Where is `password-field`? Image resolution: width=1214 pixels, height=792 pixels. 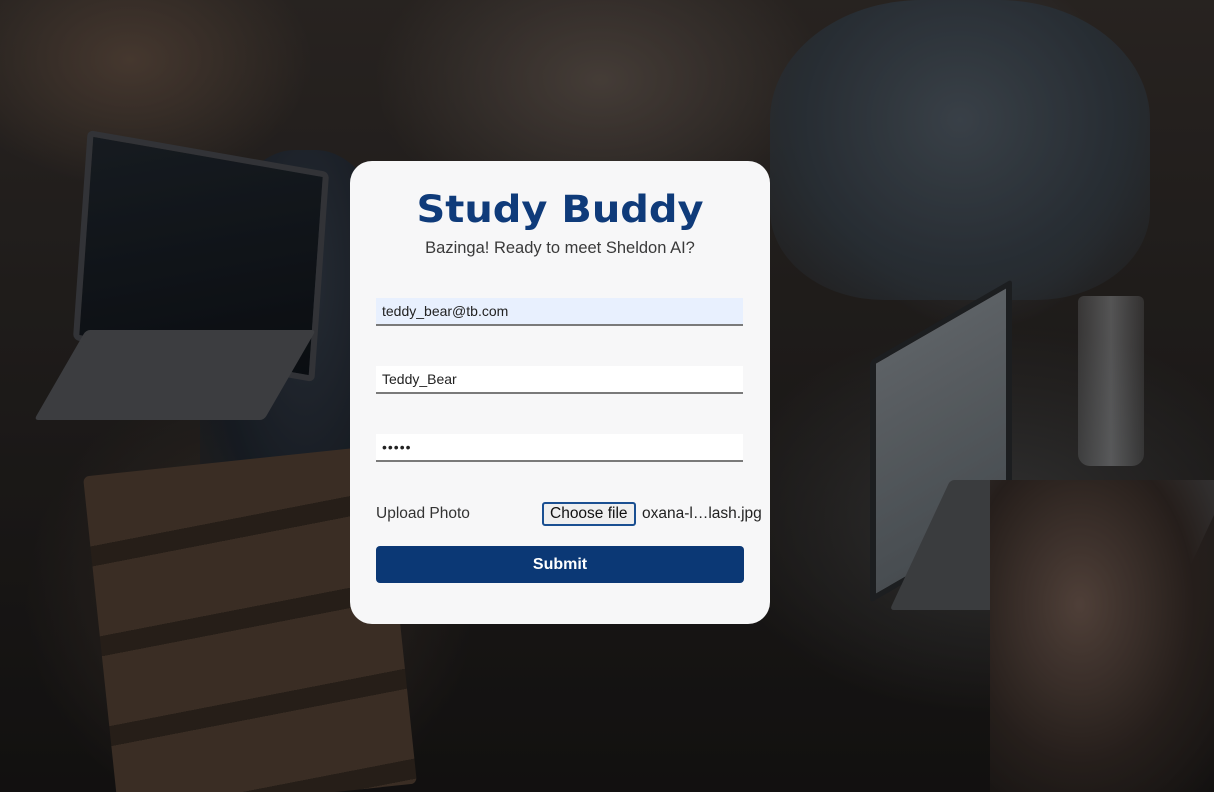 password-field is located at coordinates (559, 448).